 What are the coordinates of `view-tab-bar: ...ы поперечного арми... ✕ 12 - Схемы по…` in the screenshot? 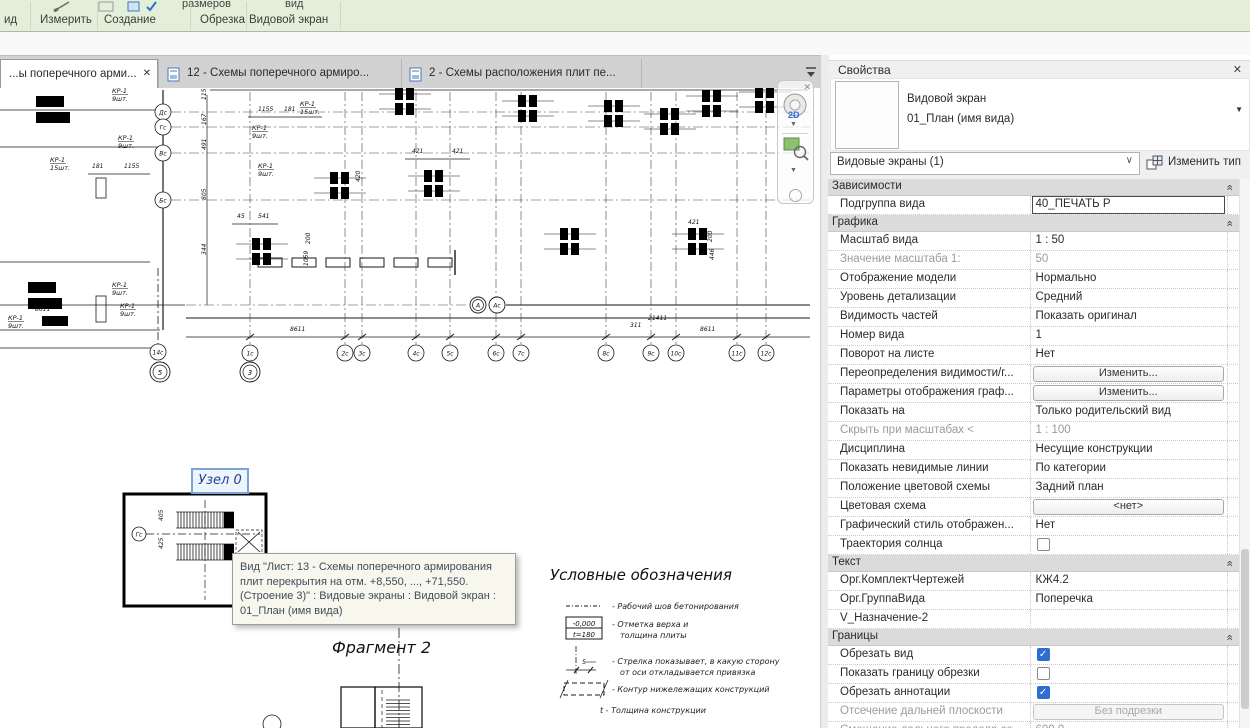 It's located at (414, 72).